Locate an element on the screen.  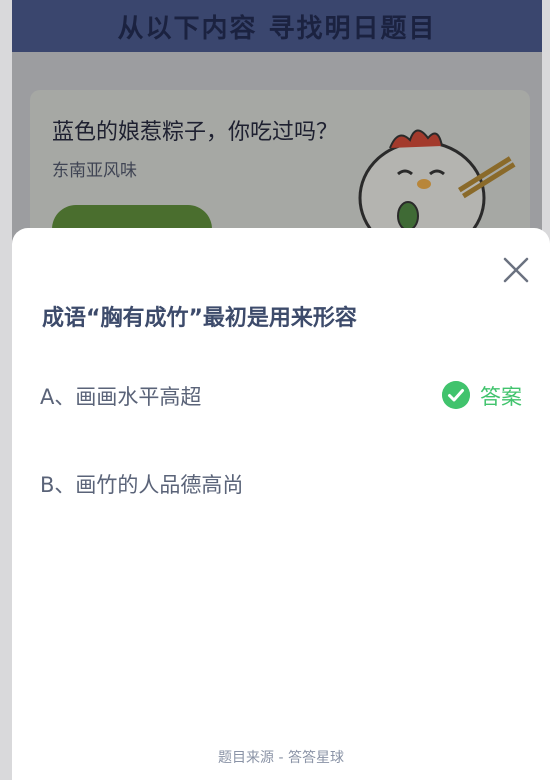
check-circle-icon is located at coordinates (456, 395).